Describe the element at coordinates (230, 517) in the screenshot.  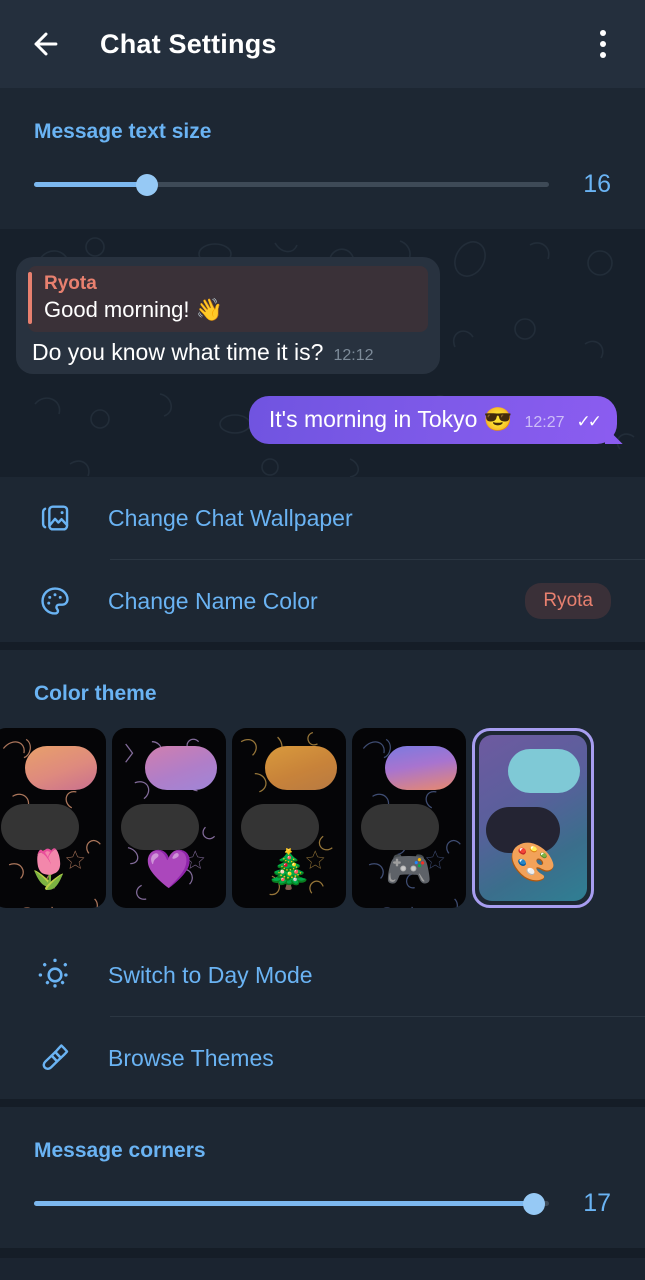
I see `change-chat-wallpaper-label: Change Chat Wallpaper` at that location.